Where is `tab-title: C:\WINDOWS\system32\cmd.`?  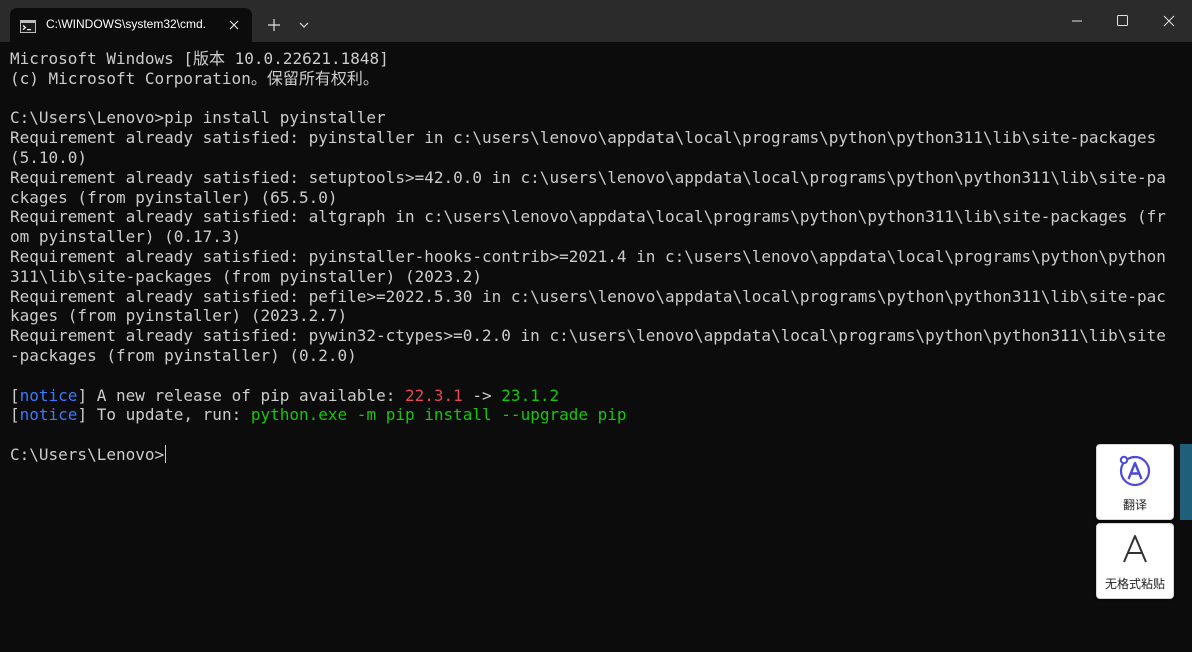
tab-title: C:\WINDOWS\system32\cmd. is located at coordinates (126, 24).